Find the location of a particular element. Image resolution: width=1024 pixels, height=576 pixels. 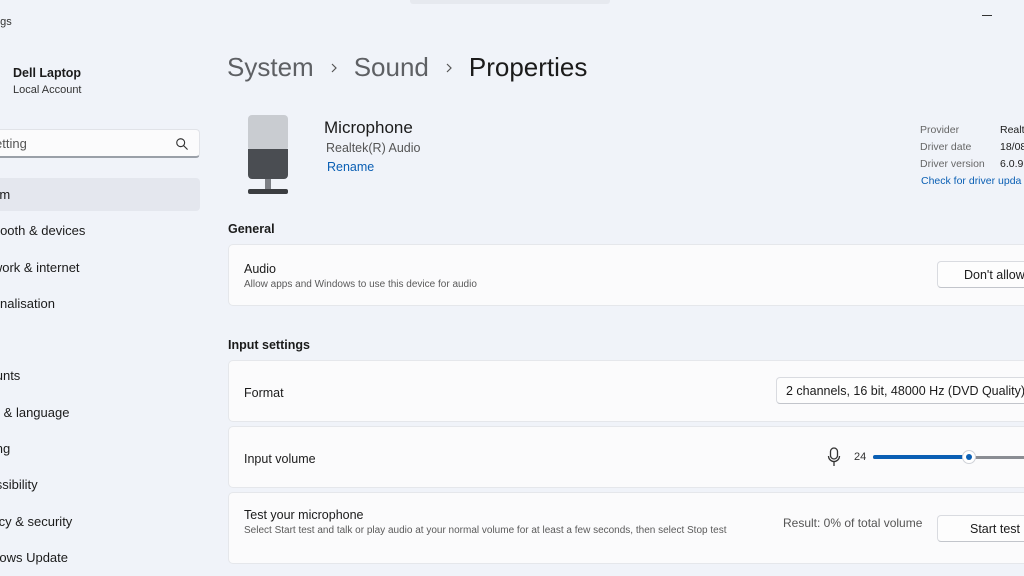

account-name: Dell Laptop is located at coordinates (47, 73).